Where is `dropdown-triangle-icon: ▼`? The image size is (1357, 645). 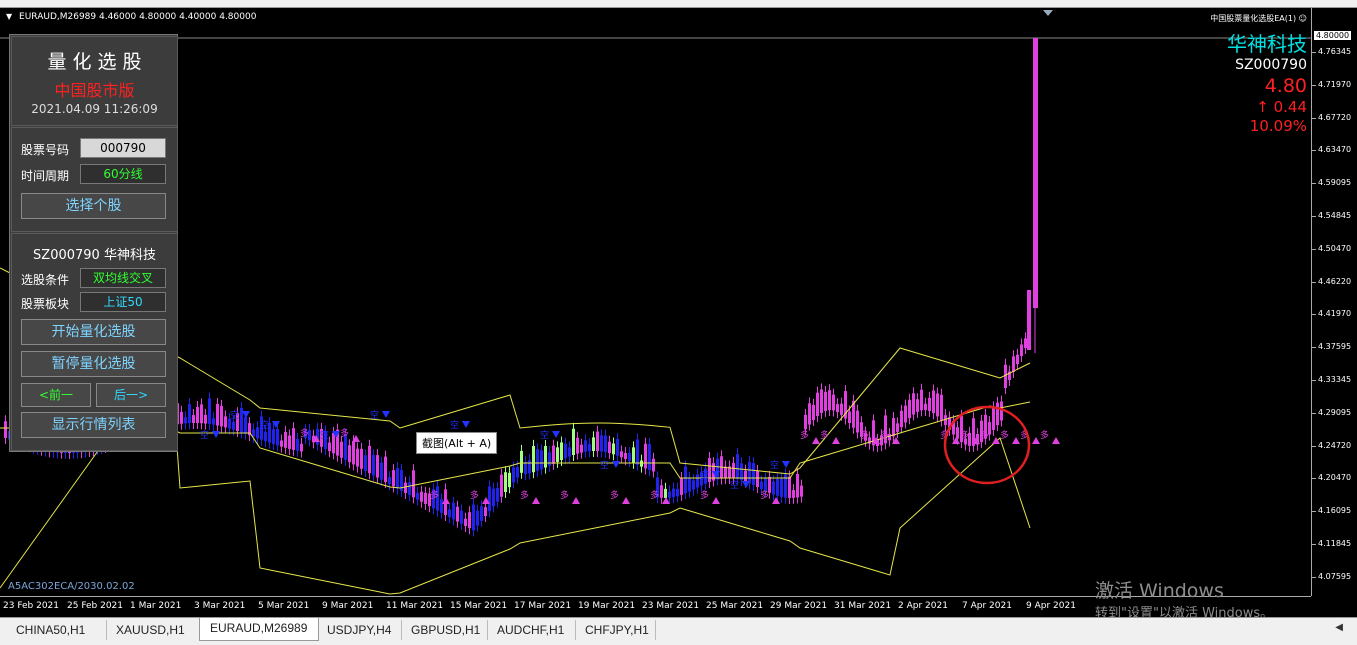
dropdown-triangle-icon: ▼ is located at coordinates (9, 16).